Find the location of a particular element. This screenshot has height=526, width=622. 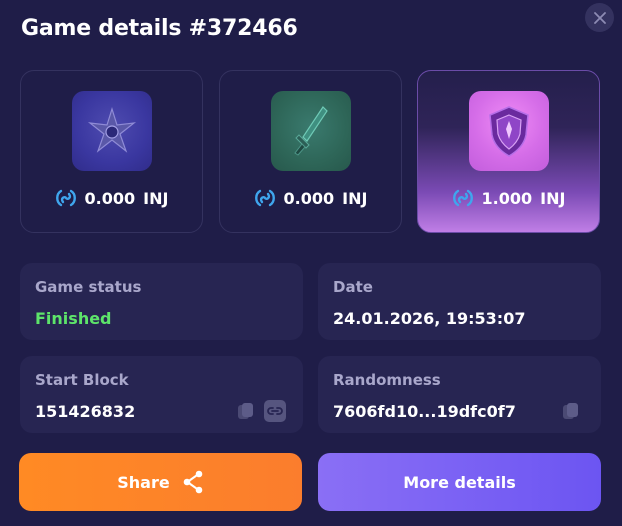

shuriken-icon is located at coordinates (111, 131).